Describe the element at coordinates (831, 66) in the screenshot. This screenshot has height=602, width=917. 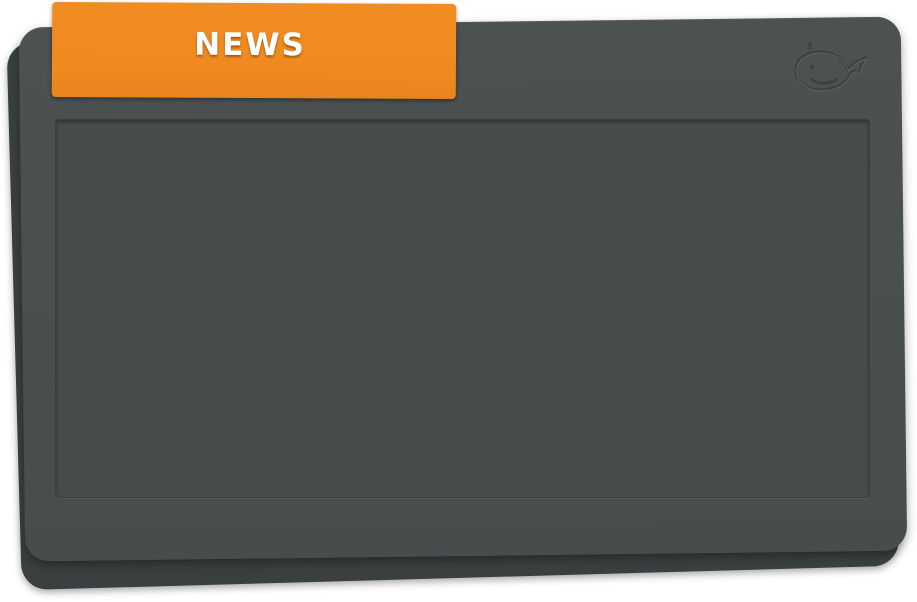
I see `whale-icon` at that location.